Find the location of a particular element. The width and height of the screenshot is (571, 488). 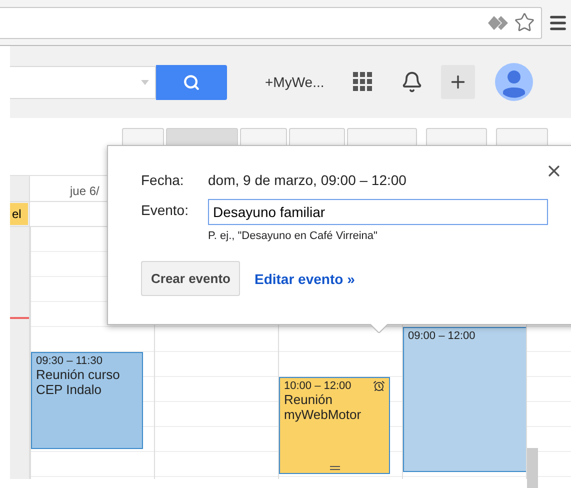

date-label: Fecha: is located at coordinates (163, 180).